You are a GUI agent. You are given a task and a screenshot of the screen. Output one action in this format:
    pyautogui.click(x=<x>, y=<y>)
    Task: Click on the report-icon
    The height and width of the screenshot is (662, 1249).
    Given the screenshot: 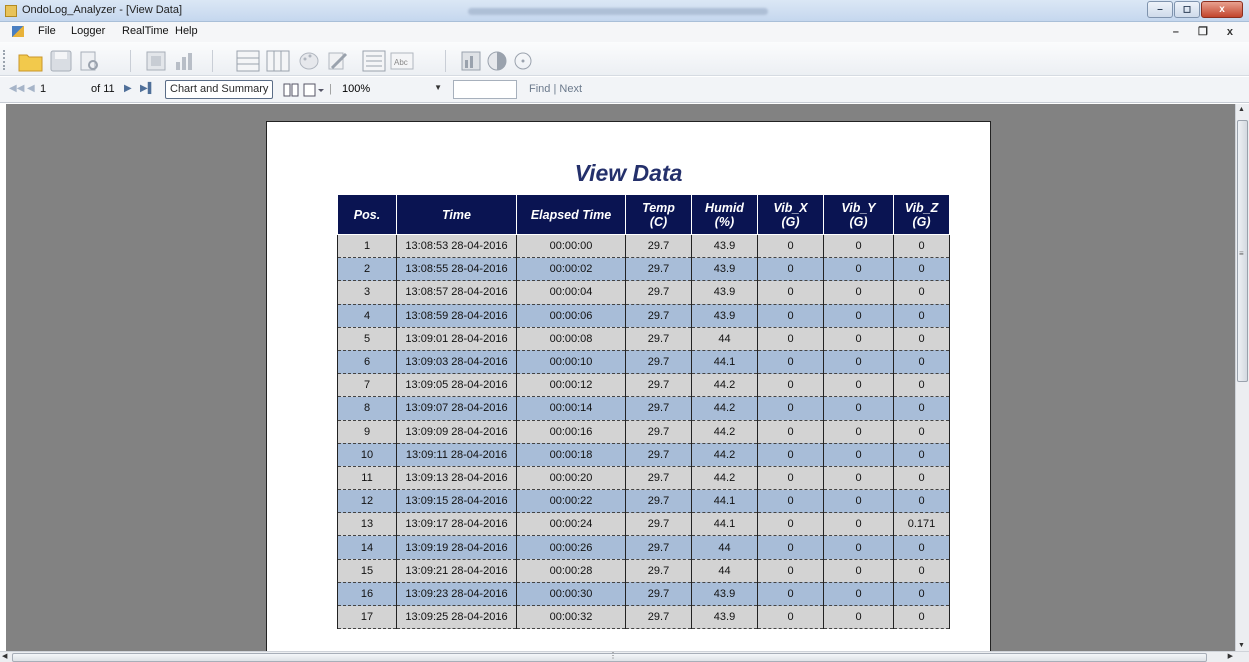 What is the action you would take?
    pyautogui.click(x=156, y=61)
    